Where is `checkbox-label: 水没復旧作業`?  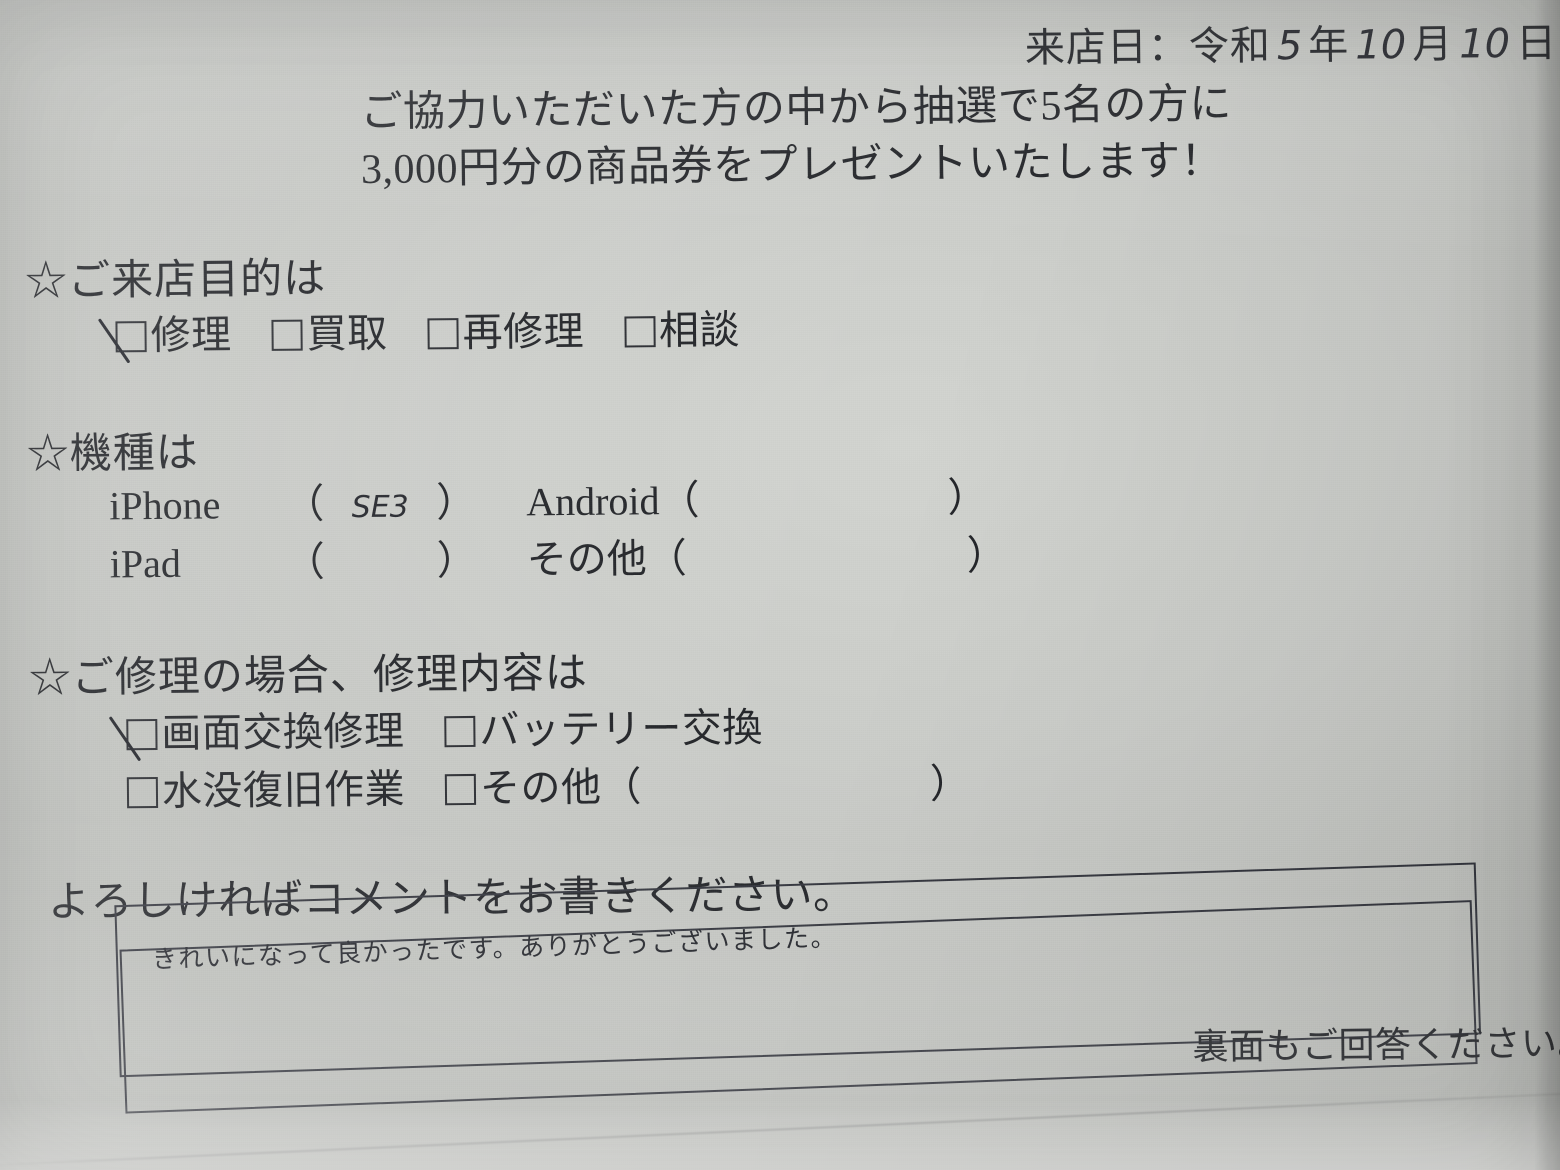
checkbox-label: 水没復旧作業 is located at coordinates (283, 790).